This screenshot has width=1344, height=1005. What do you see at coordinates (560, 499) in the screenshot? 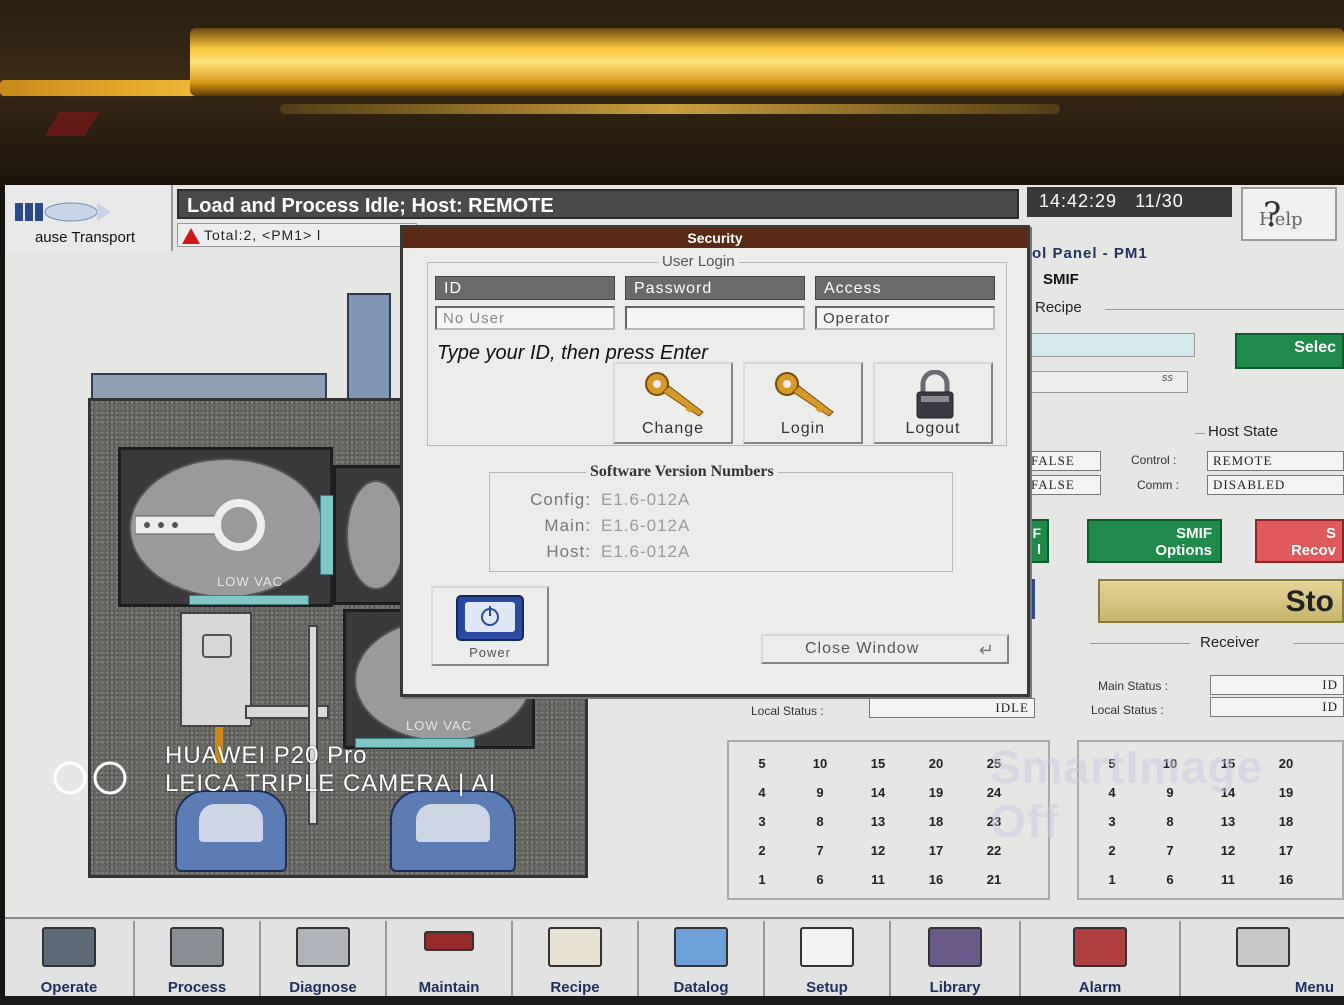
I see `version-config-label: Config:` at bounding box center [560, 499].